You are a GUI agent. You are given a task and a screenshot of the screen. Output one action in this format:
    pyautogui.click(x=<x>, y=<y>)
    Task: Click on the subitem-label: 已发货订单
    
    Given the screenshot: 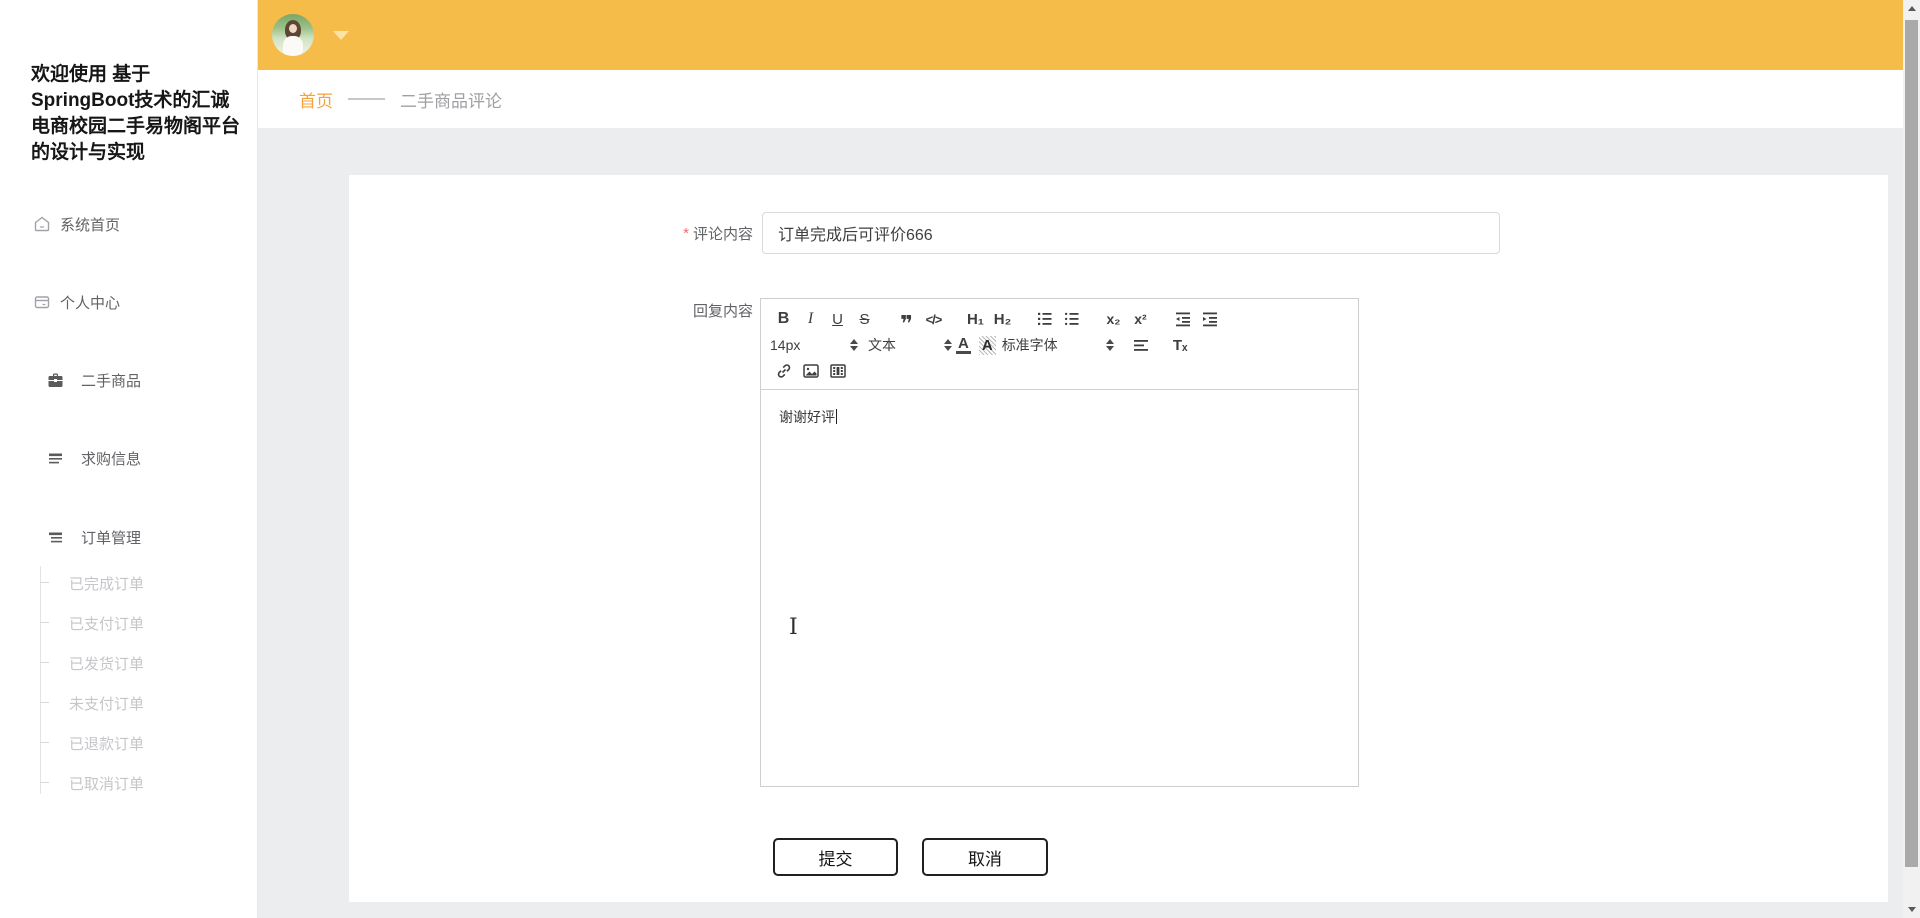 What is the action you would take?
    pyautogui.click(x=107, y=664)
    